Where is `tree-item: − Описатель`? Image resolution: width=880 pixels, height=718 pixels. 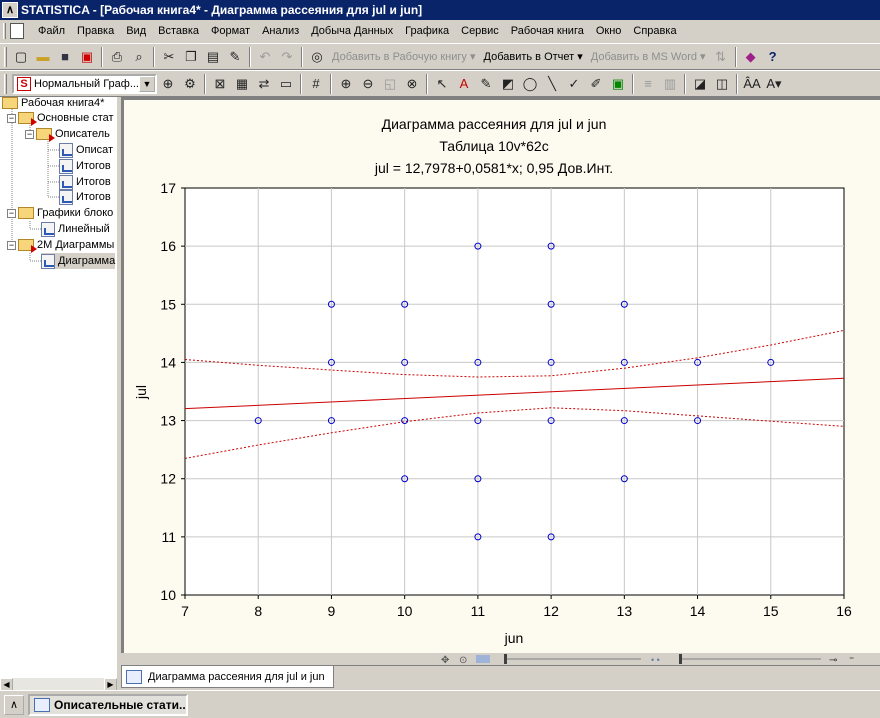 tree-item: − Описатель is located at coordinates (67, 134).